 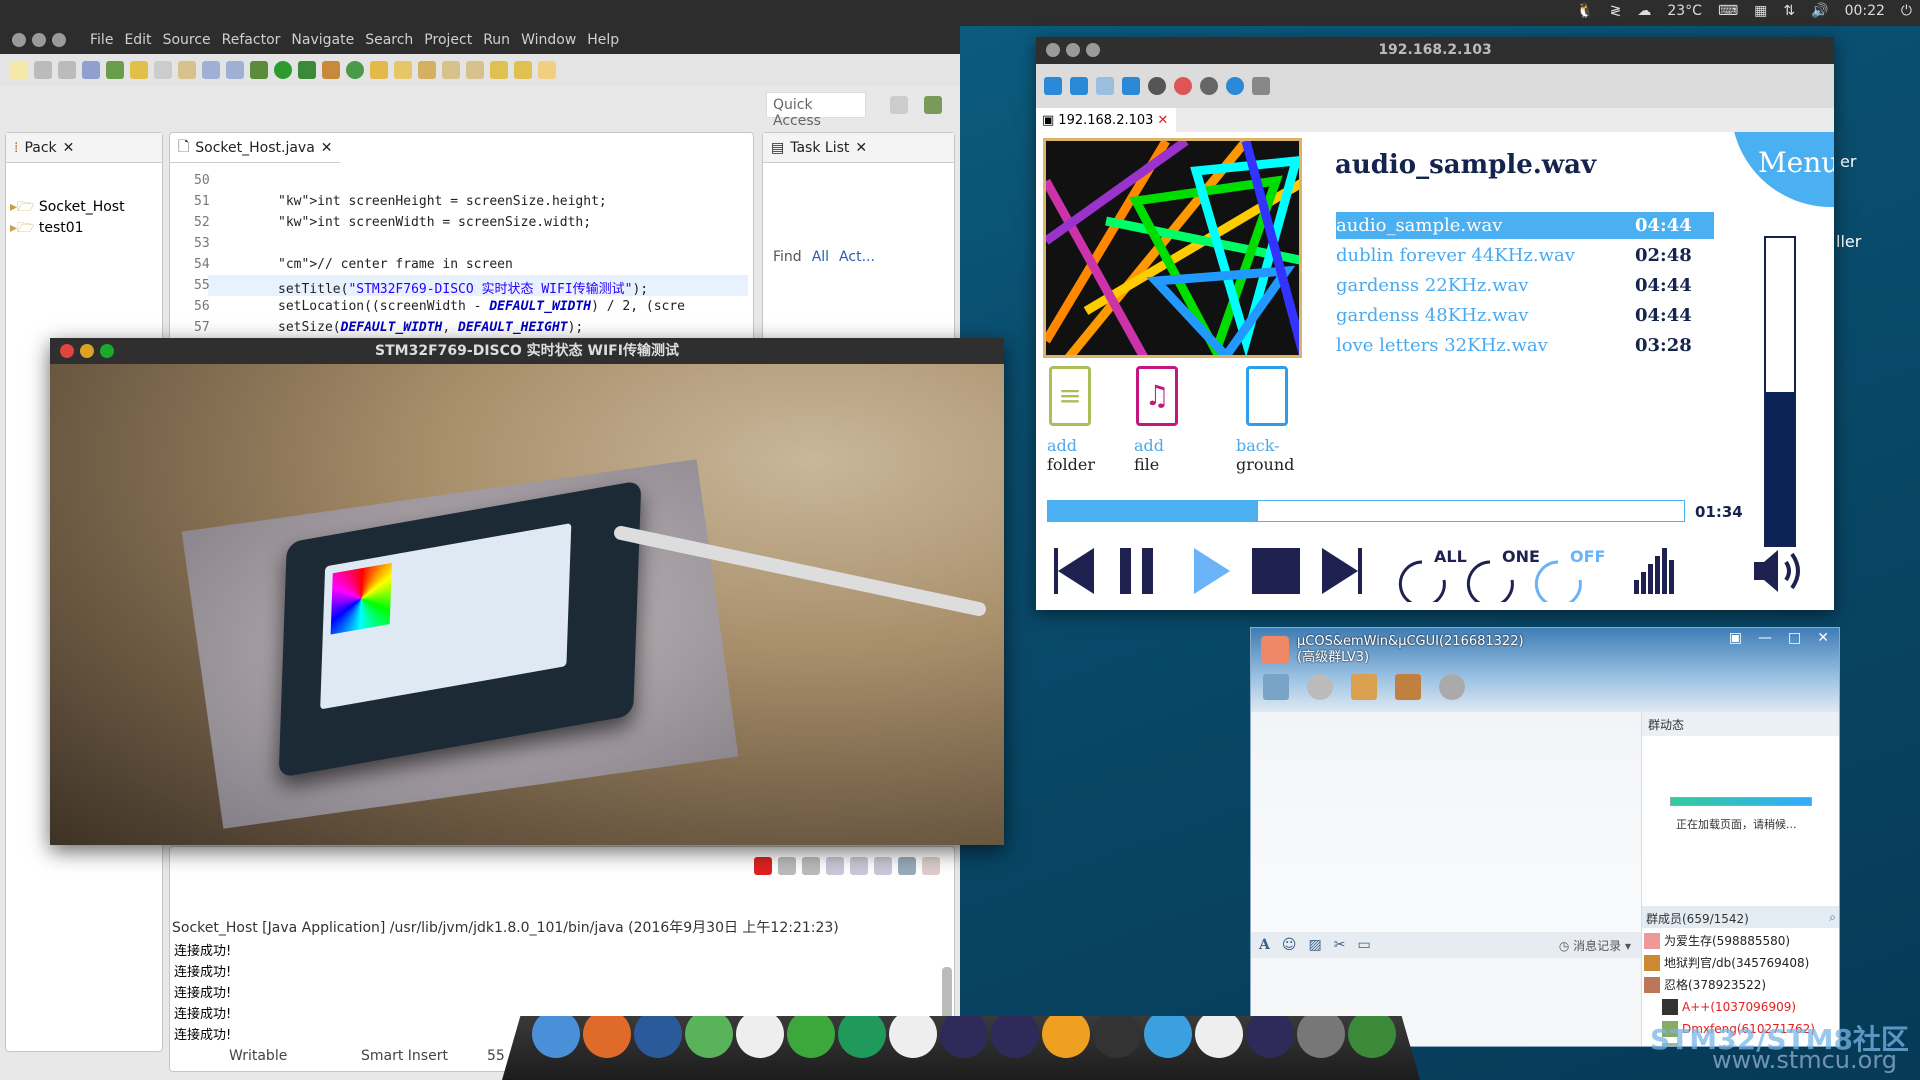 I want to click on member-item: 地狱判官/db(345769408), so click(x=1729, y=963).